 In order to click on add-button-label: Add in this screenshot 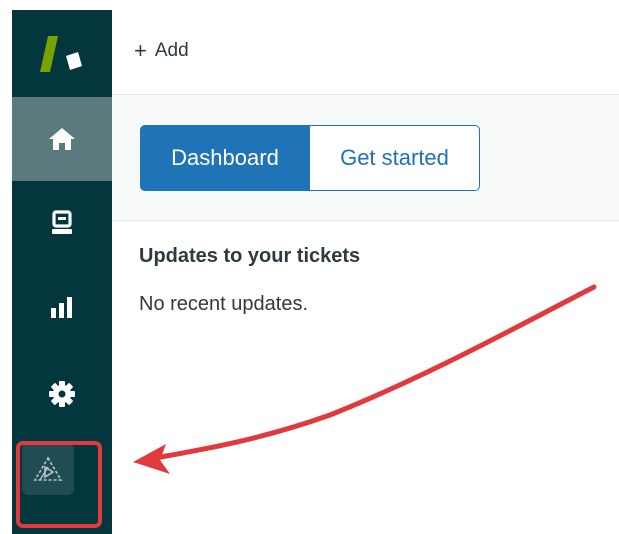, I will do `click(171, 50)`.